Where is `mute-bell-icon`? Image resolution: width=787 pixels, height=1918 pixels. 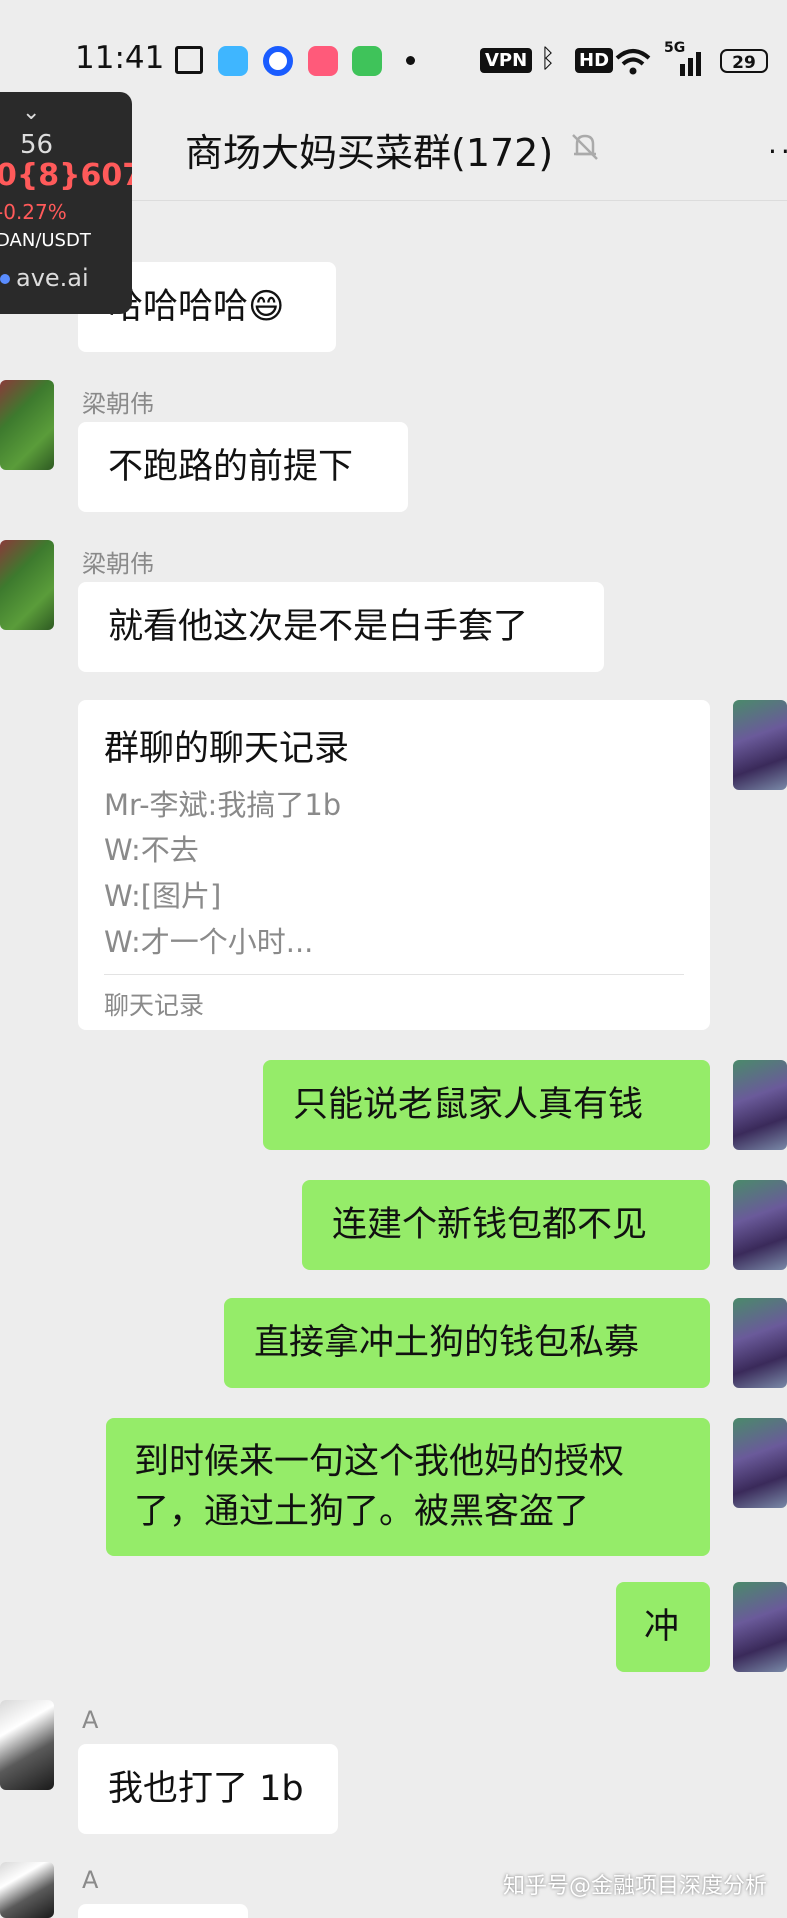
mute-bell-icon is located at coordinates (585, 147).